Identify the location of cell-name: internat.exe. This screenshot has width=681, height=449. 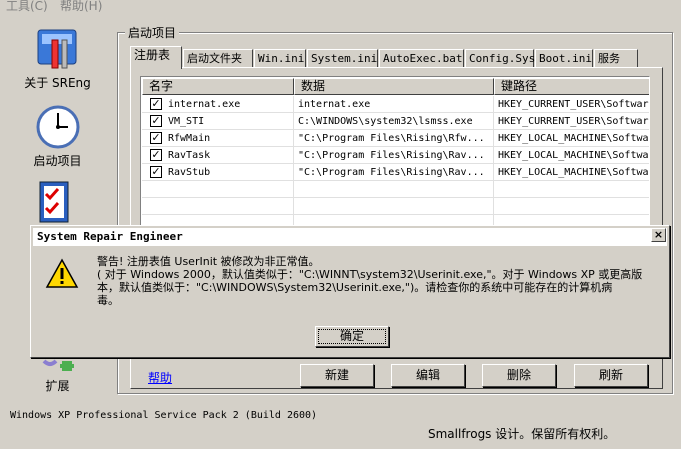
(231, 104).